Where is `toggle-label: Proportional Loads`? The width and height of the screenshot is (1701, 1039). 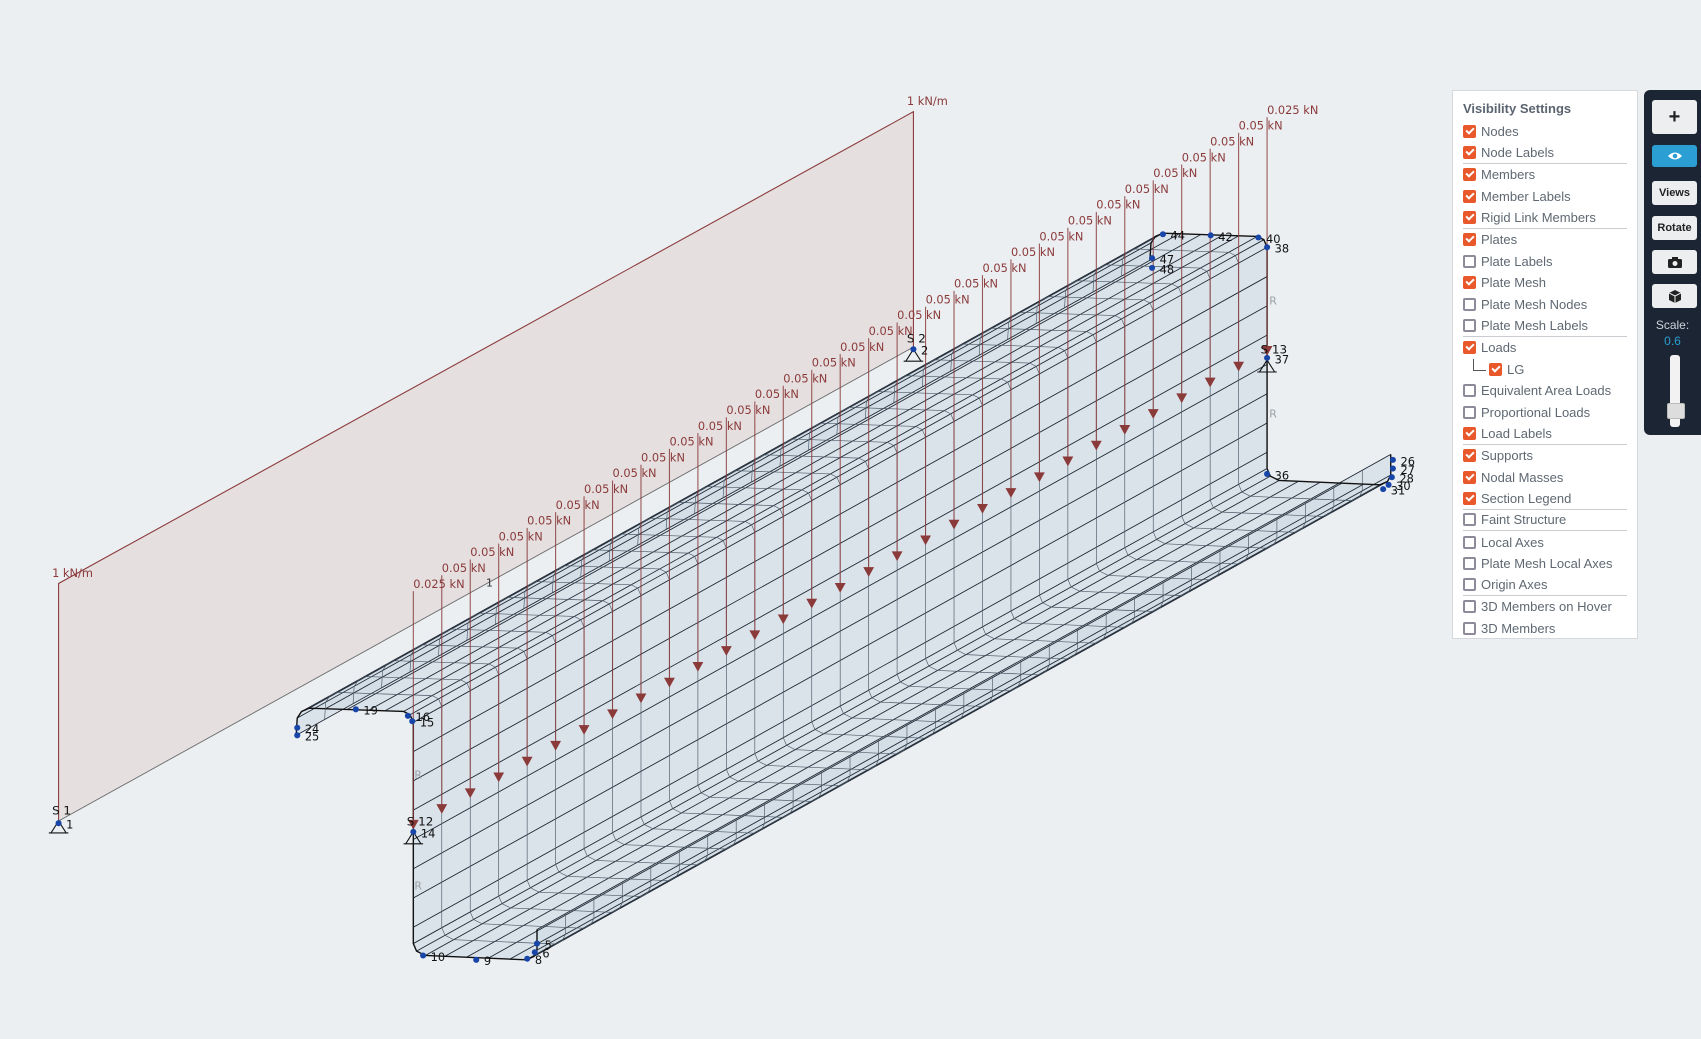 toggle-label: Proportional Loads is located at coordinates (1536, 413).